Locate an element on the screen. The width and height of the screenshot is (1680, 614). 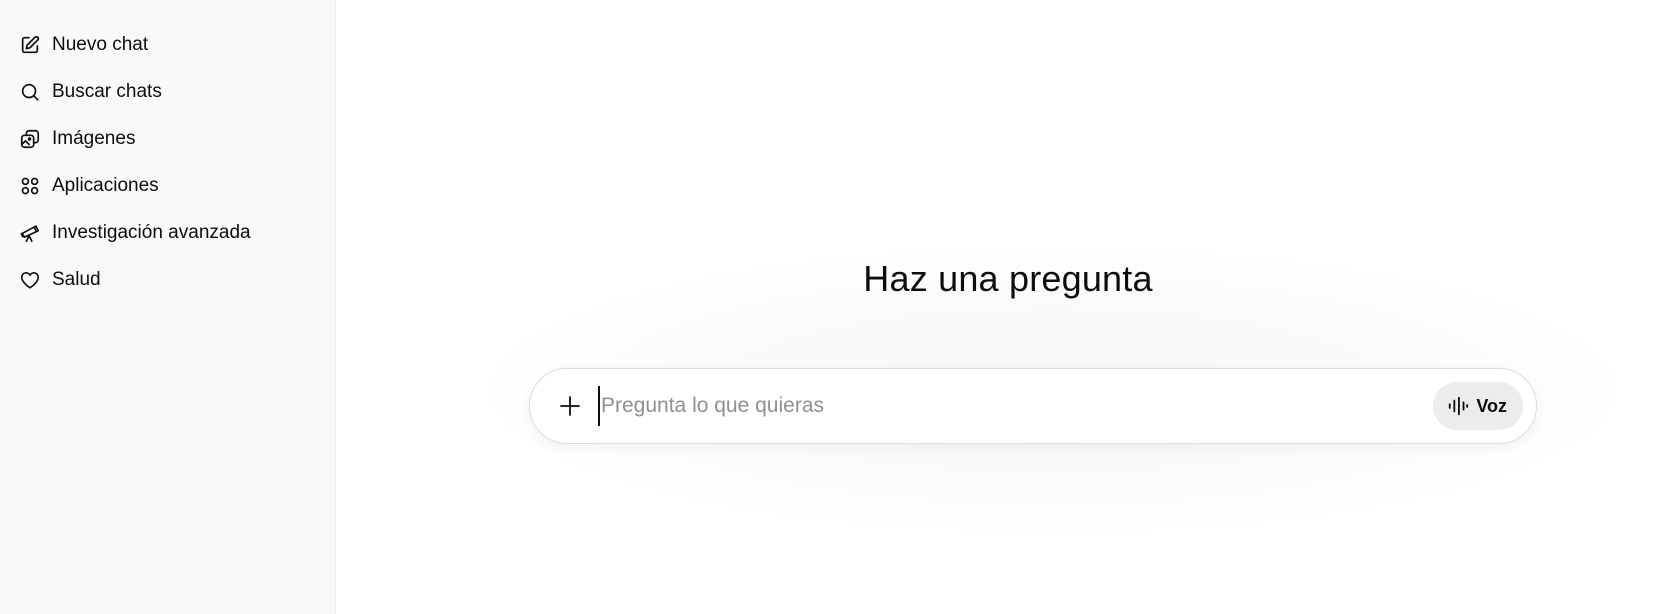
heart-icon is located at coordinates (30, 280).